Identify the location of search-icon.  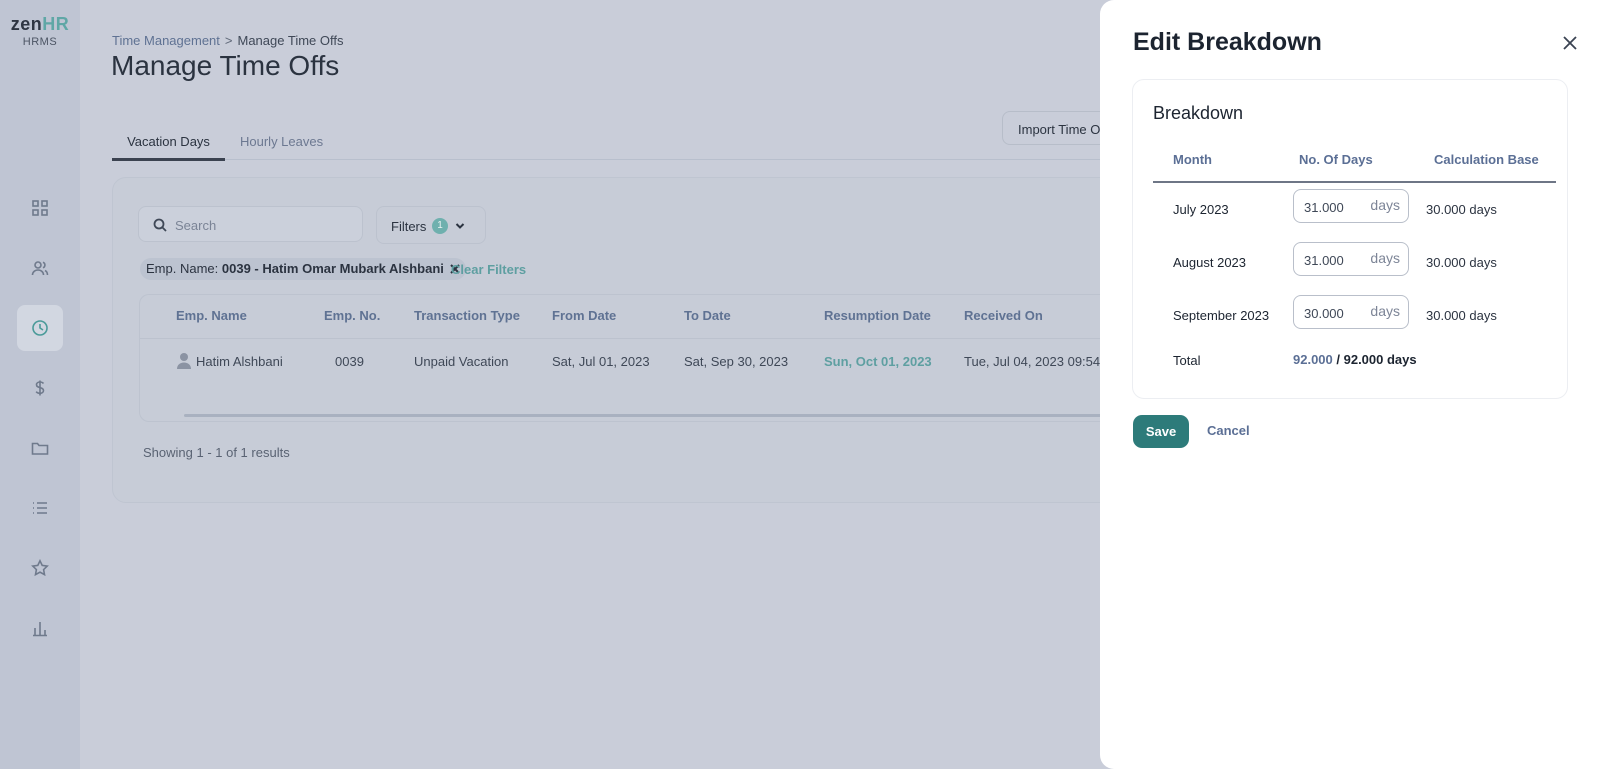
(160, 225).